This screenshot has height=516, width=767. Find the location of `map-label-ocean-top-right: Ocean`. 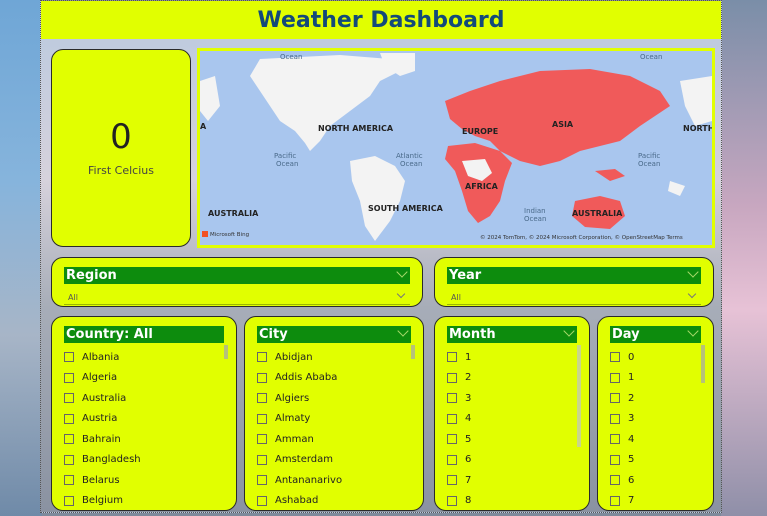

map-label-ocean-top-right: Ocean is located at coordinates (651, 57).